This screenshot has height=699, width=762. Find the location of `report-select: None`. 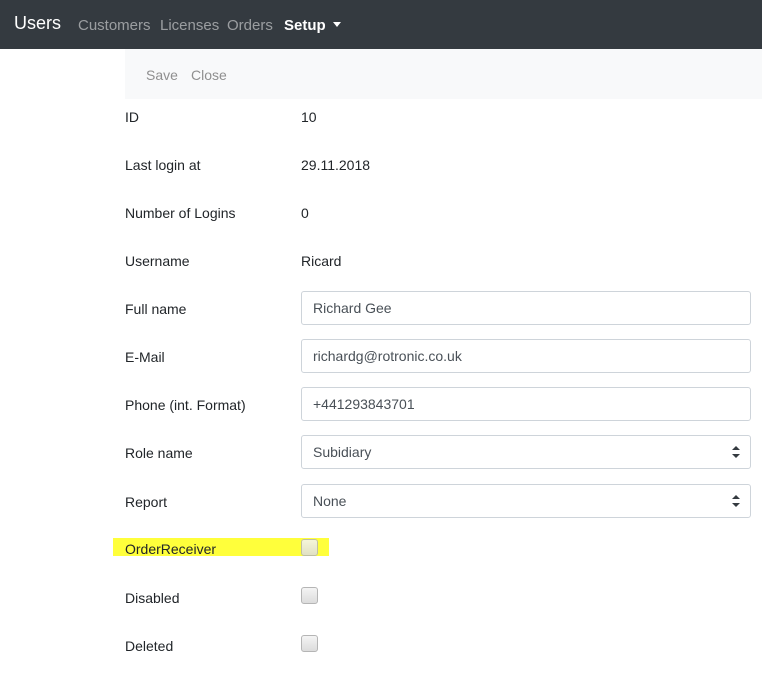

report-select: None is located at coordinates (526, 501).